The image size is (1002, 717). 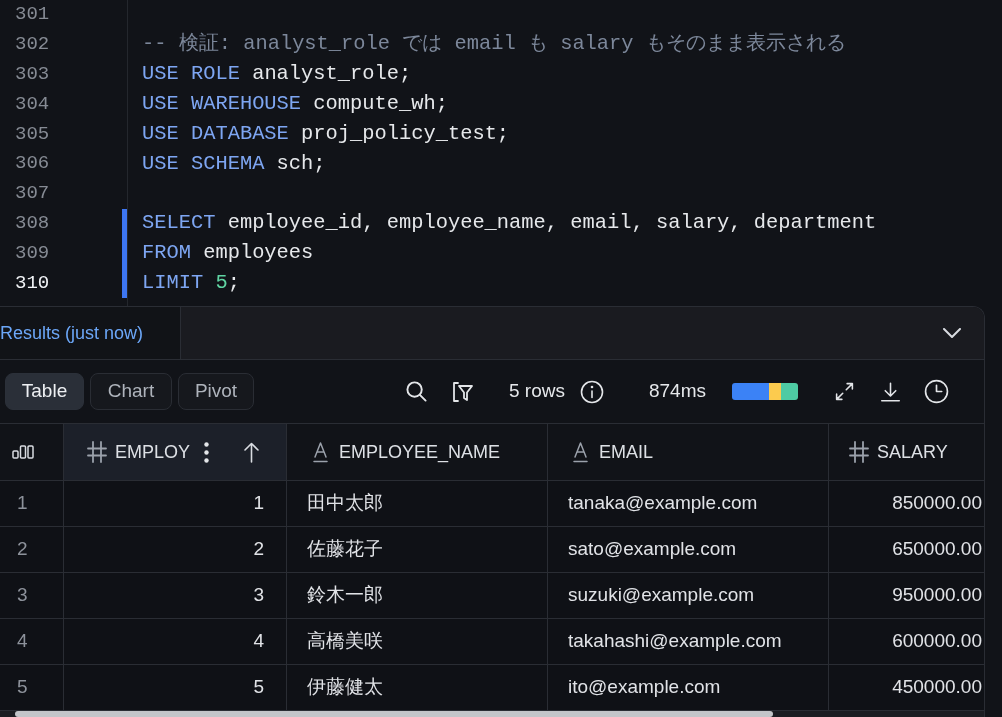 What do you see at coordinates (32, 283) in the screenshot?
I see `line-number: 310` at bounding box center [32, 283].